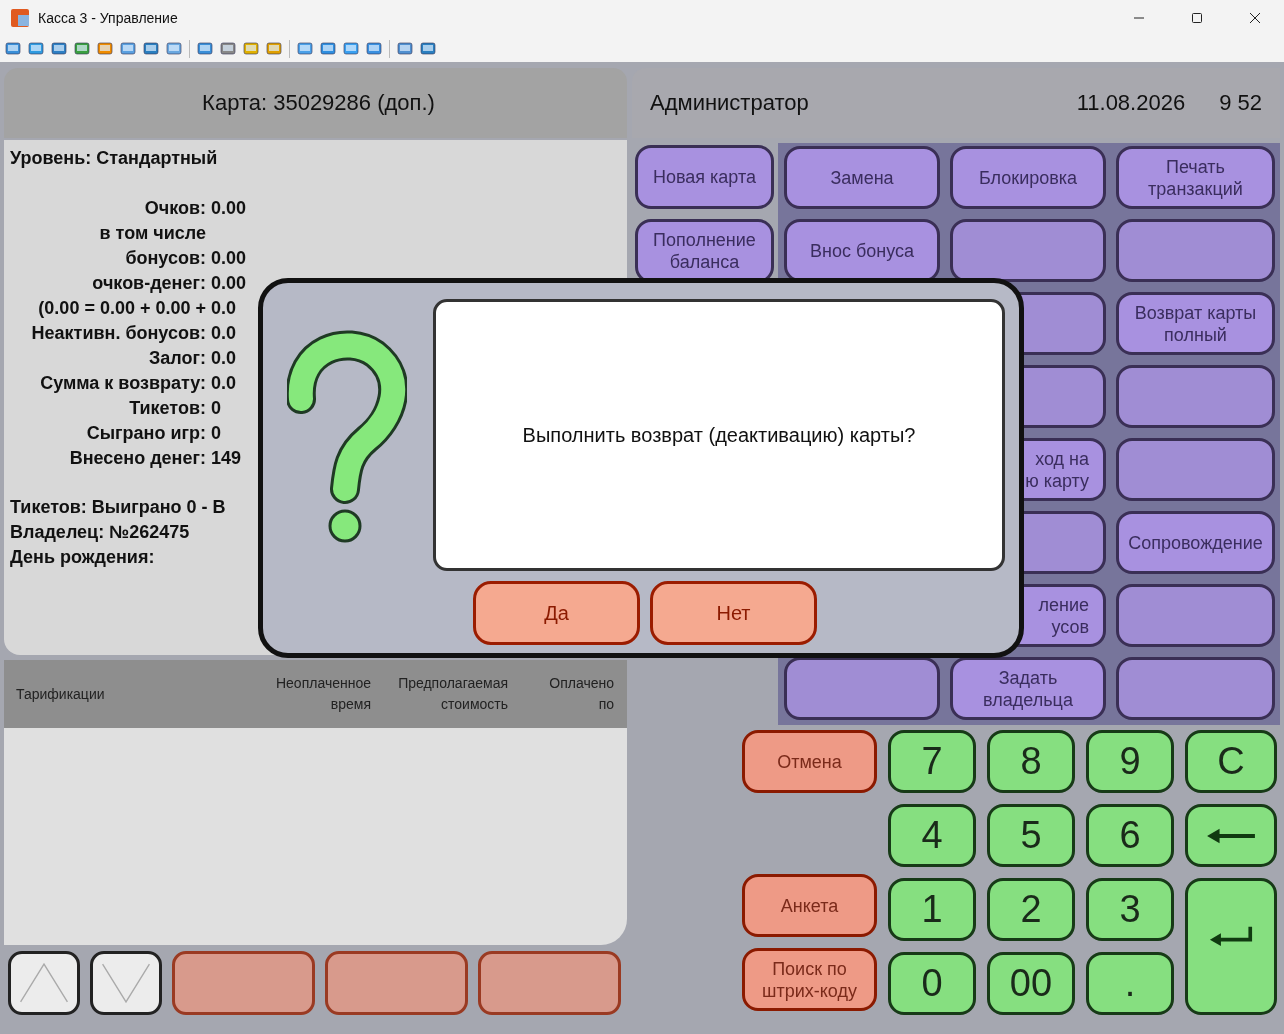 The height and width of the screenshot is (1034, 1284). Describe the element at coordinates (809, 905) in the screenshot. I see `action-button: Анкета` at that location.